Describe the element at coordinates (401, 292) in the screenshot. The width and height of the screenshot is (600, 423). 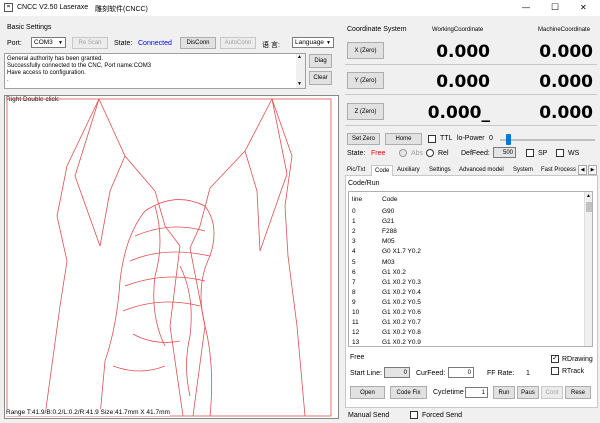
I see `code-line-text: G1 X0.2 Y0.4` at that location.